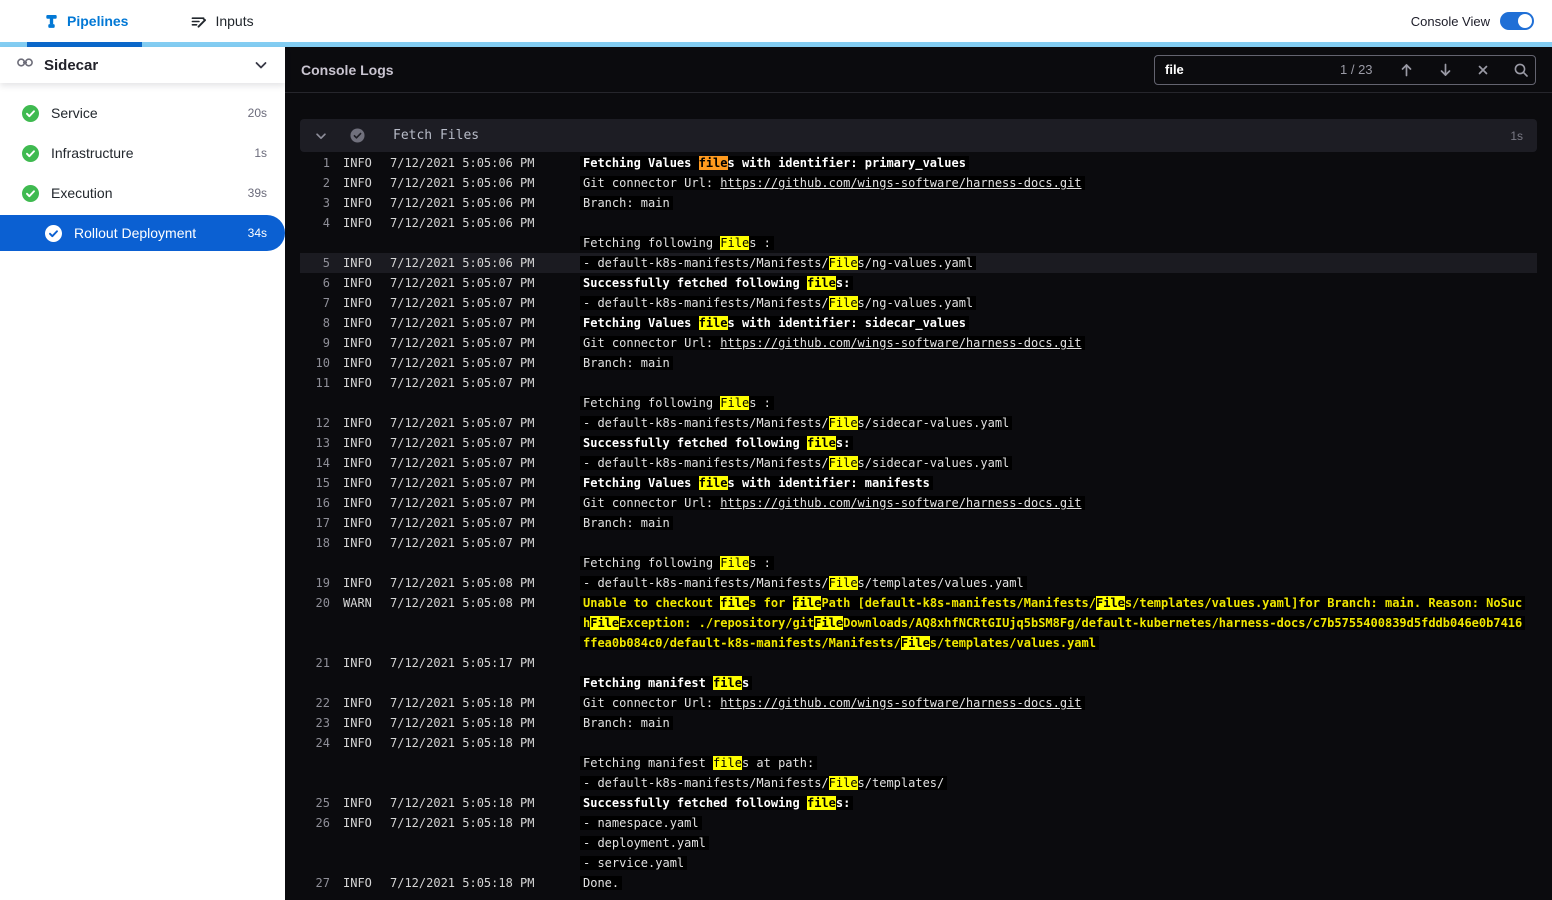  What do you see at coordinates (142, 113) in the screenshot?
I see `sidebar-step-service: Service 20s` at bounding box center [142, 113].